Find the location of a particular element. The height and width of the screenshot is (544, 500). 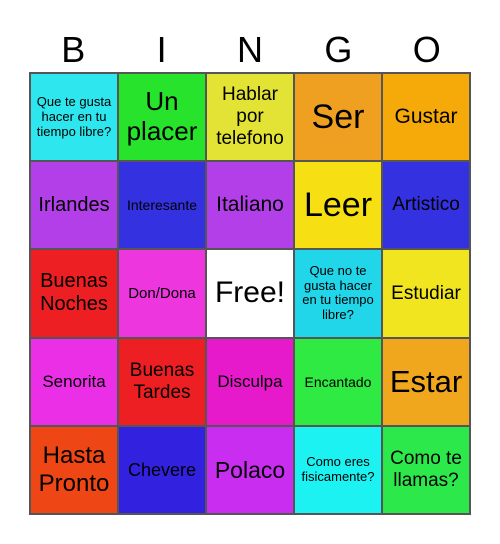

bingo-cell: Buenas Noches is located at coordinates (74, 293).